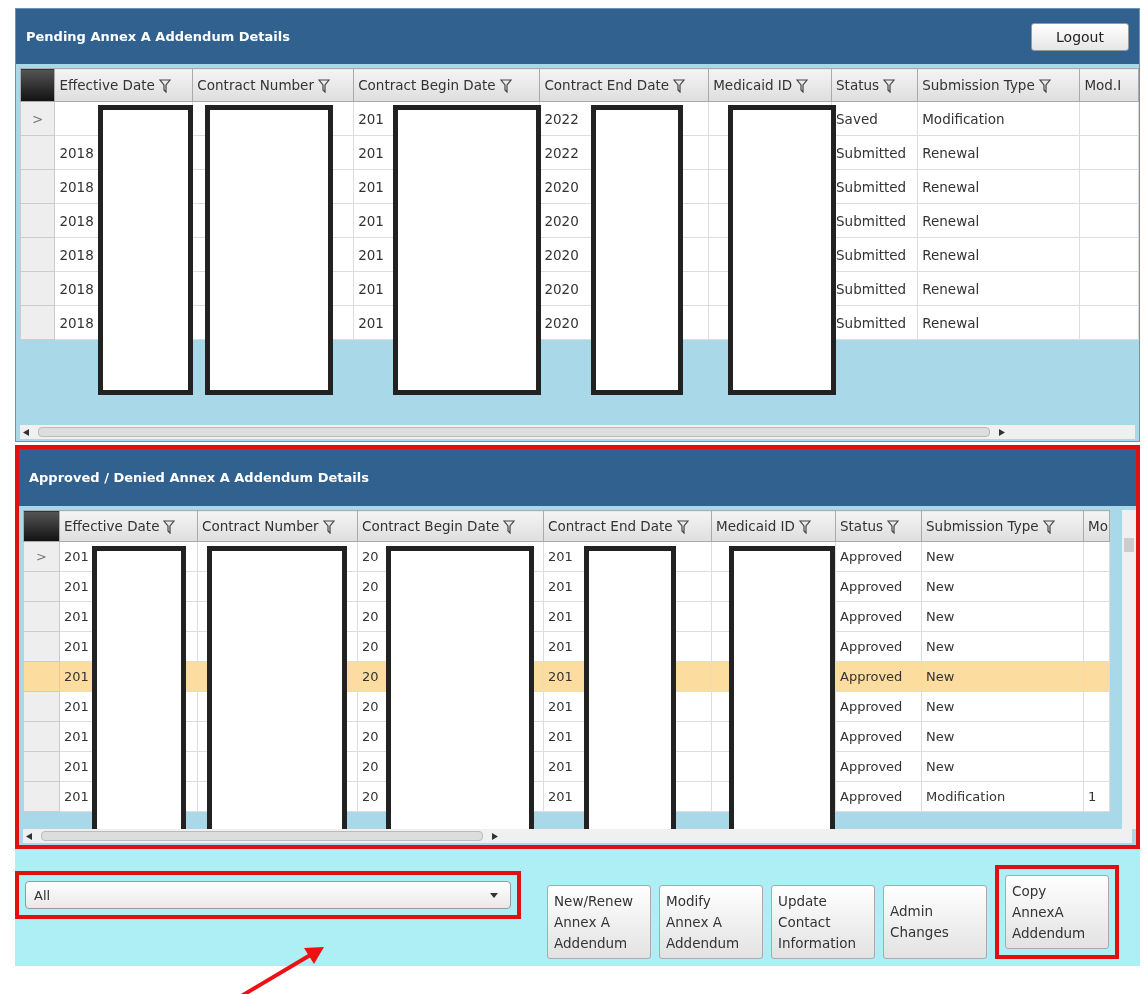 This screenshot has width=1148, height=994. What do you see at coordinates (599, 922) in the screenshot?
I see `action-button: New/Renew Annex A Addendum` at bounding box center [599, 922].